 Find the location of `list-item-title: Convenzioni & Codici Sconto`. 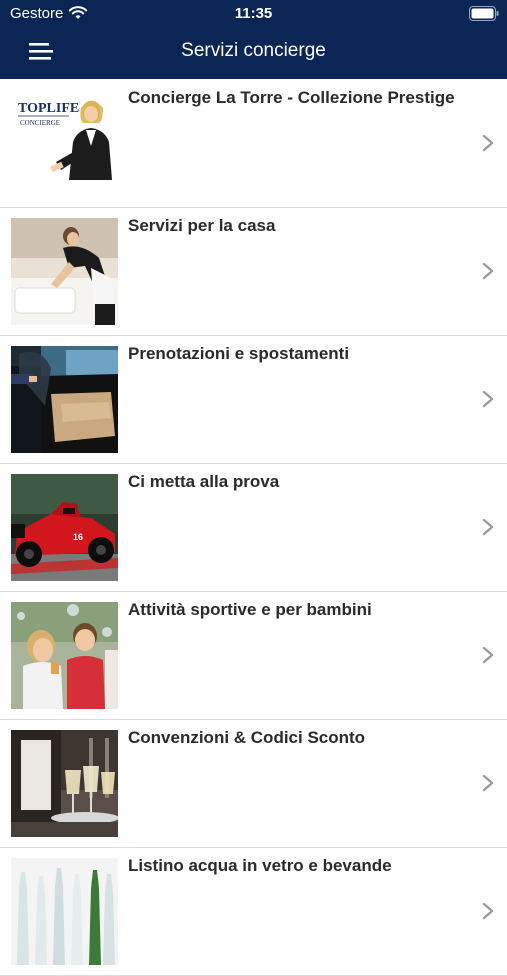

list-item-title: Convenzioni & Codici Sconto is located at coordinates (247, 737).